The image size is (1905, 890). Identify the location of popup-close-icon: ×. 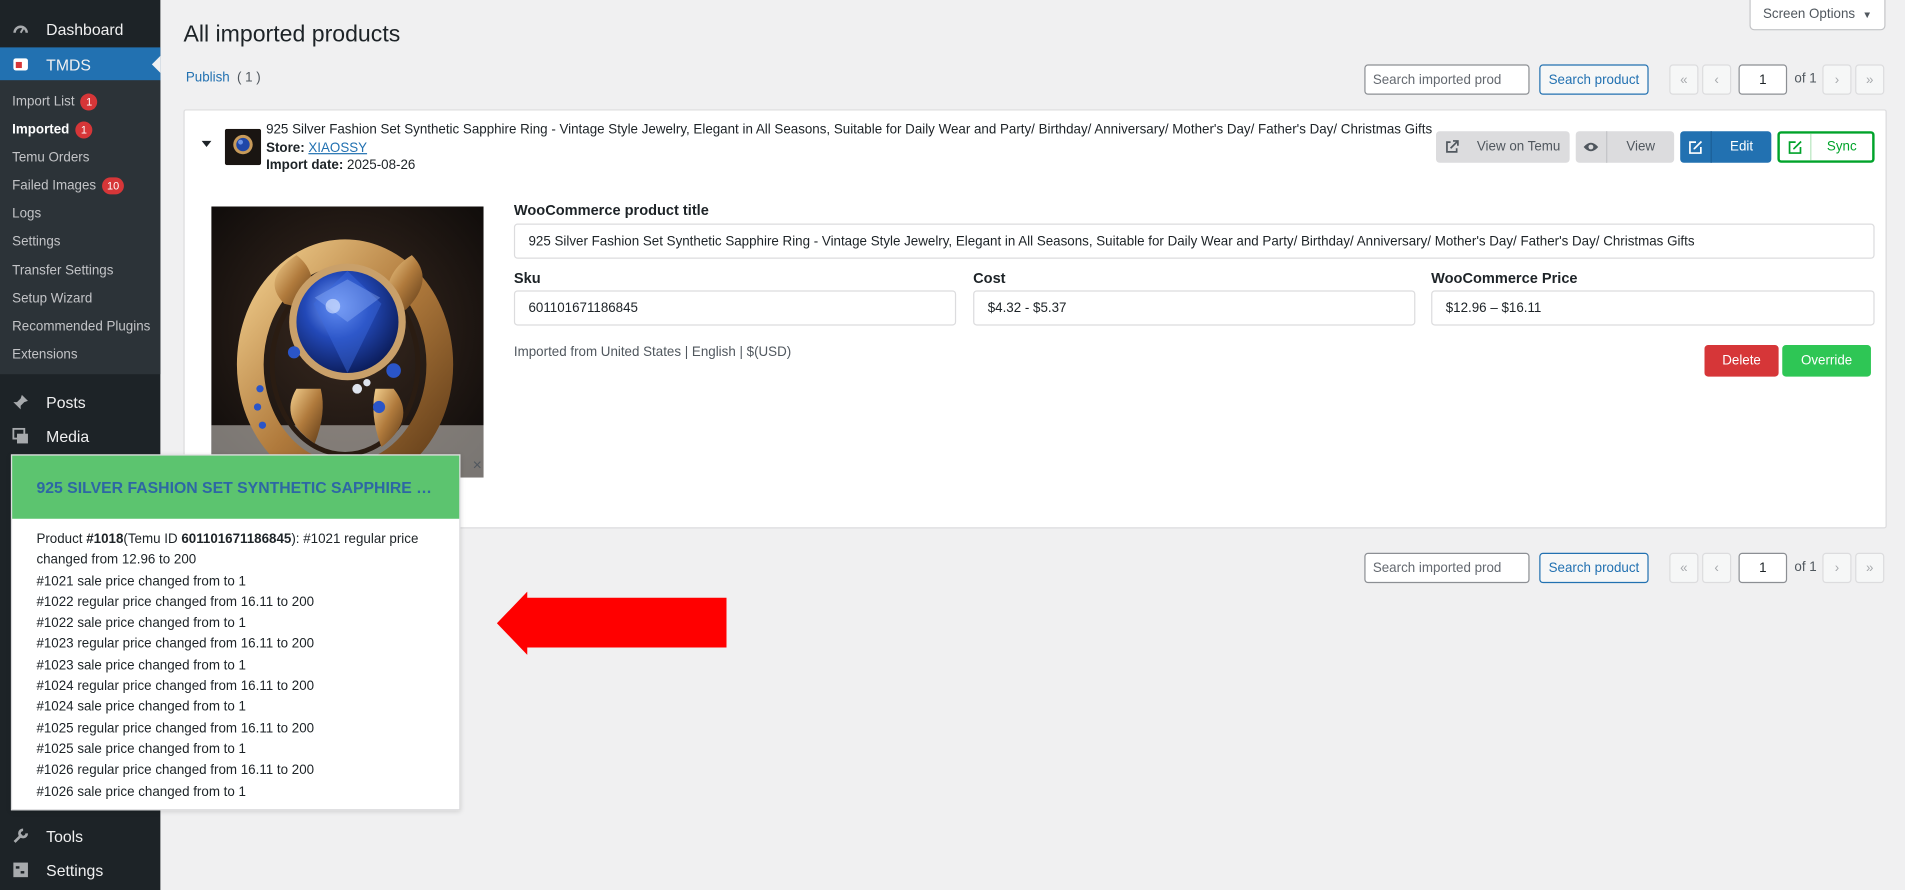
(477, 465).